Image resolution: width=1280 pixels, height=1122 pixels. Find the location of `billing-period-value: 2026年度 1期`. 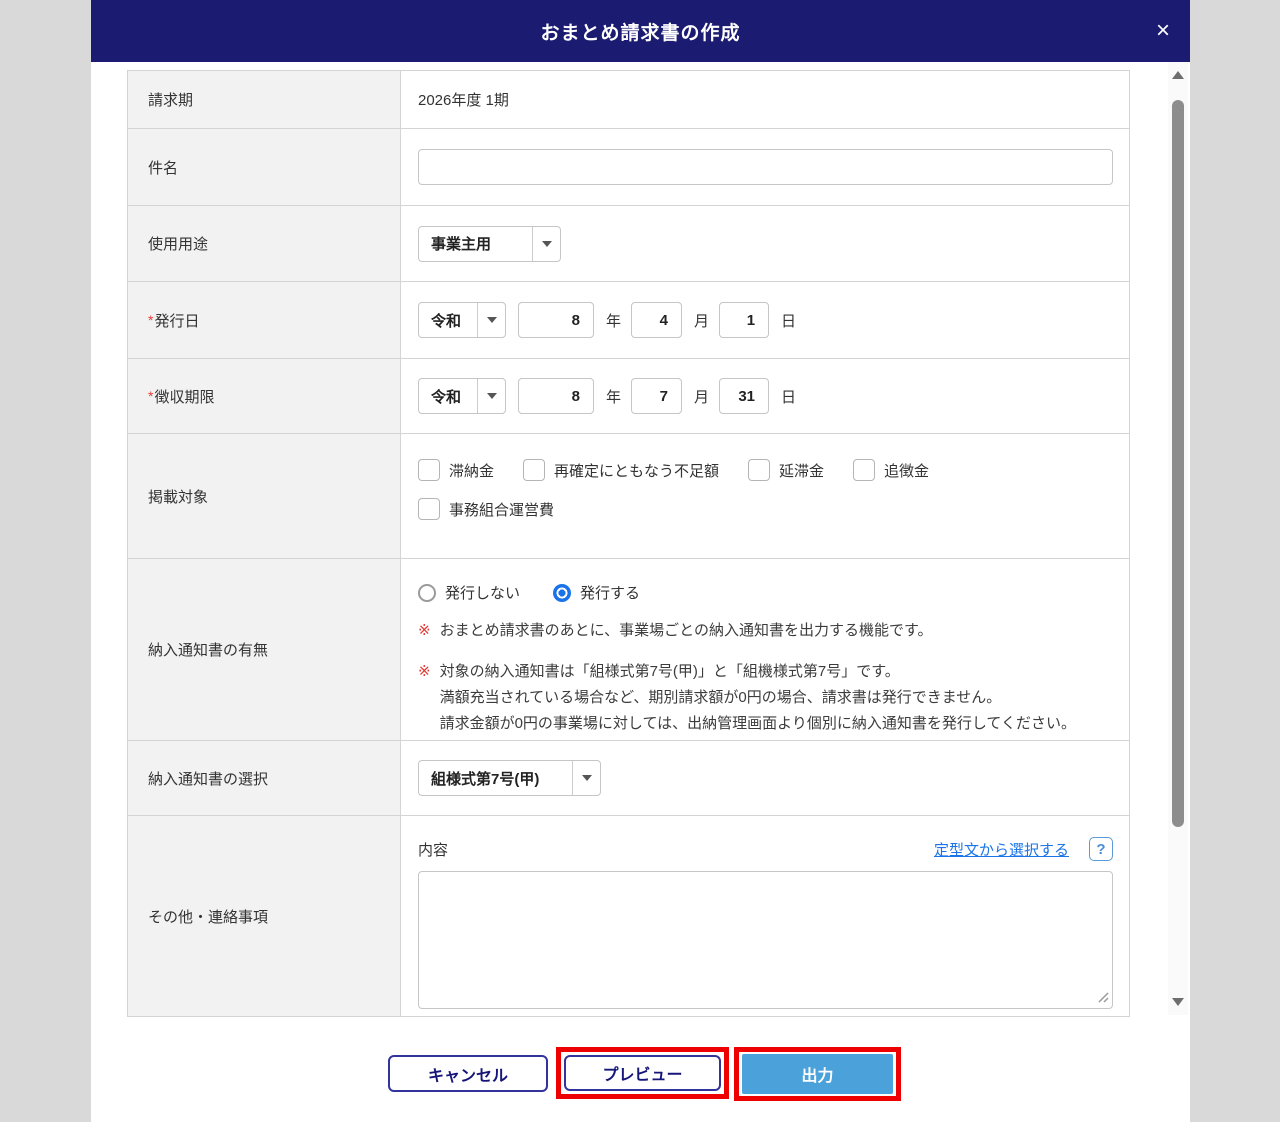

billing-period-value: 2026年度 1期 is located at coordinates (463, 100).